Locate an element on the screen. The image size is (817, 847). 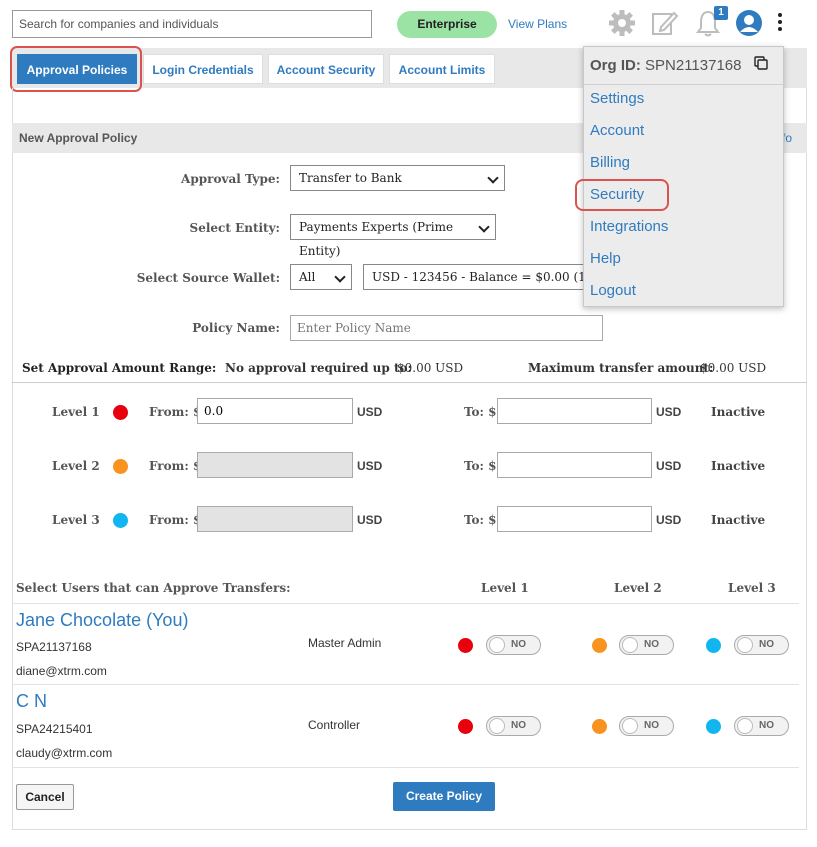
approval-type-select: Transfer to Bank is located at coordinates (397, 178).